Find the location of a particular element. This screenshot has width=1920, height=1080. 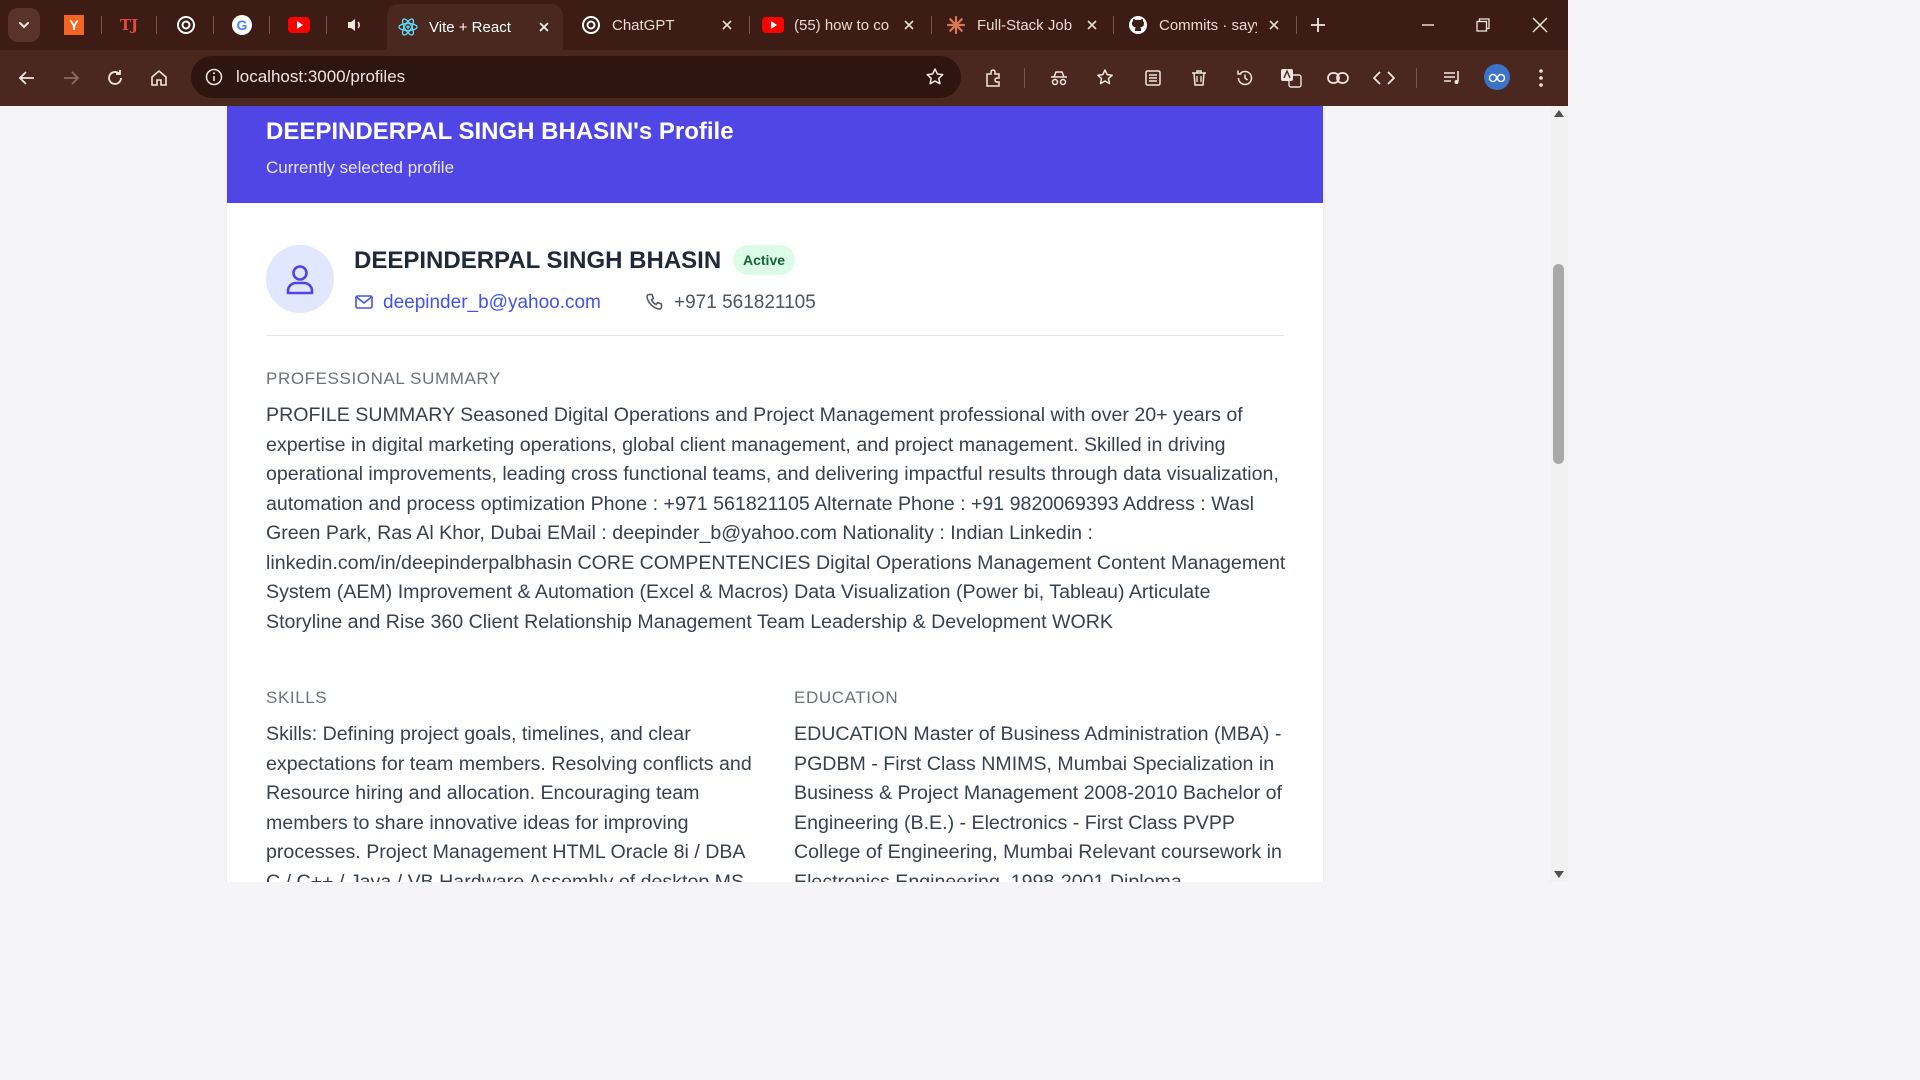

incognito-extension-button is located at coordinates (1059, 78).